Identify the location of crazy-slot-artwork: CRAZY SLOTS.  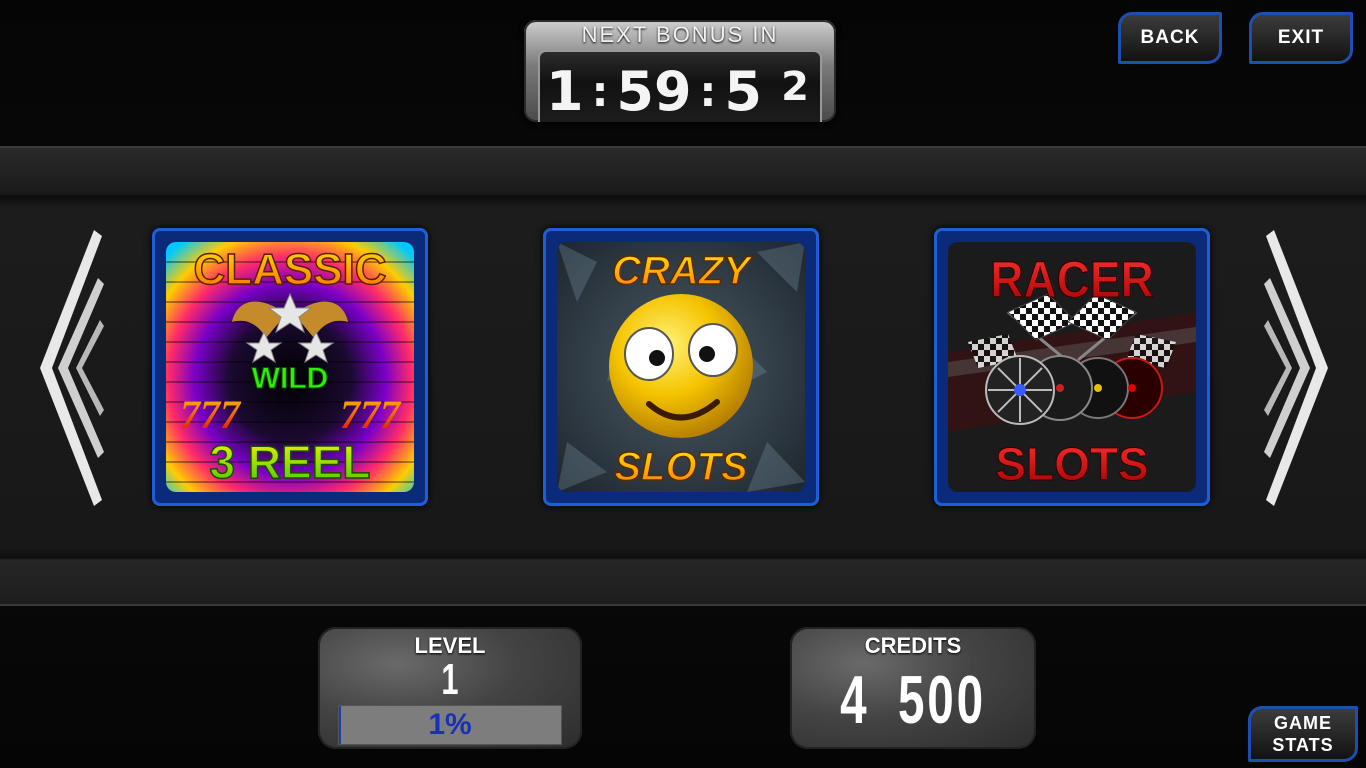
(681, 367).